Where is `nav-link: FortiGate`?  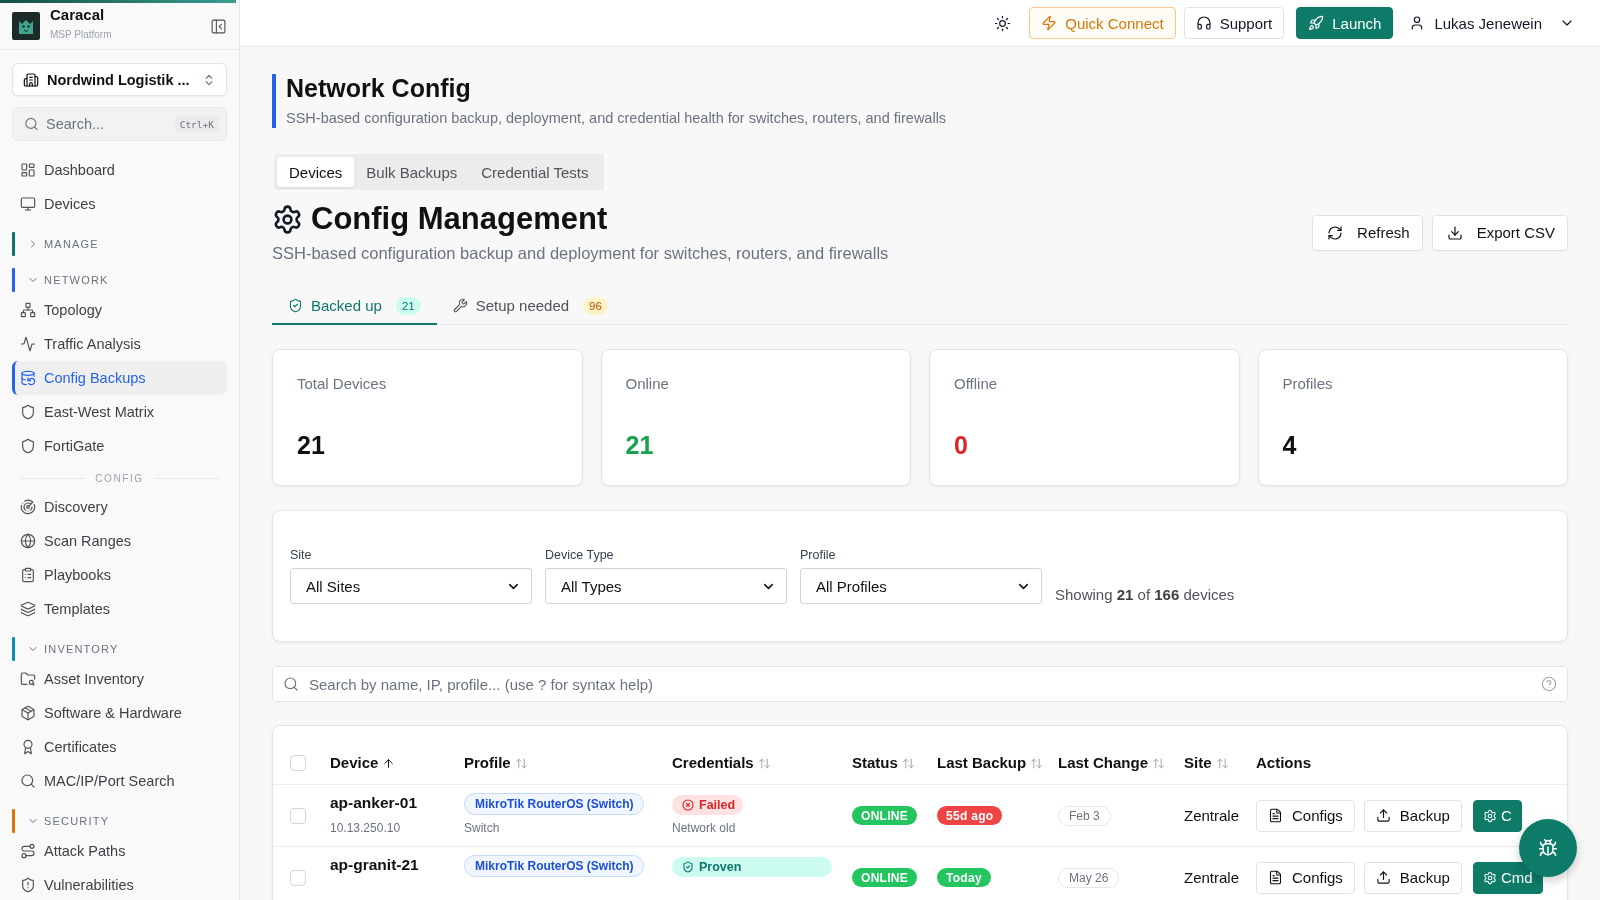 nav-link: FortiGate is located at coordinates (119, 446).